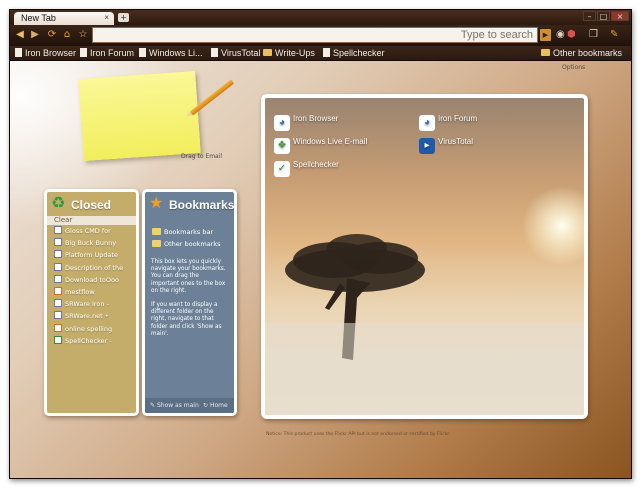 The height and width of the screenshot is (495, 640). Describe the element at coordinates (67, 35) in the screenshot. I see `home-button: ⌂` at that location.